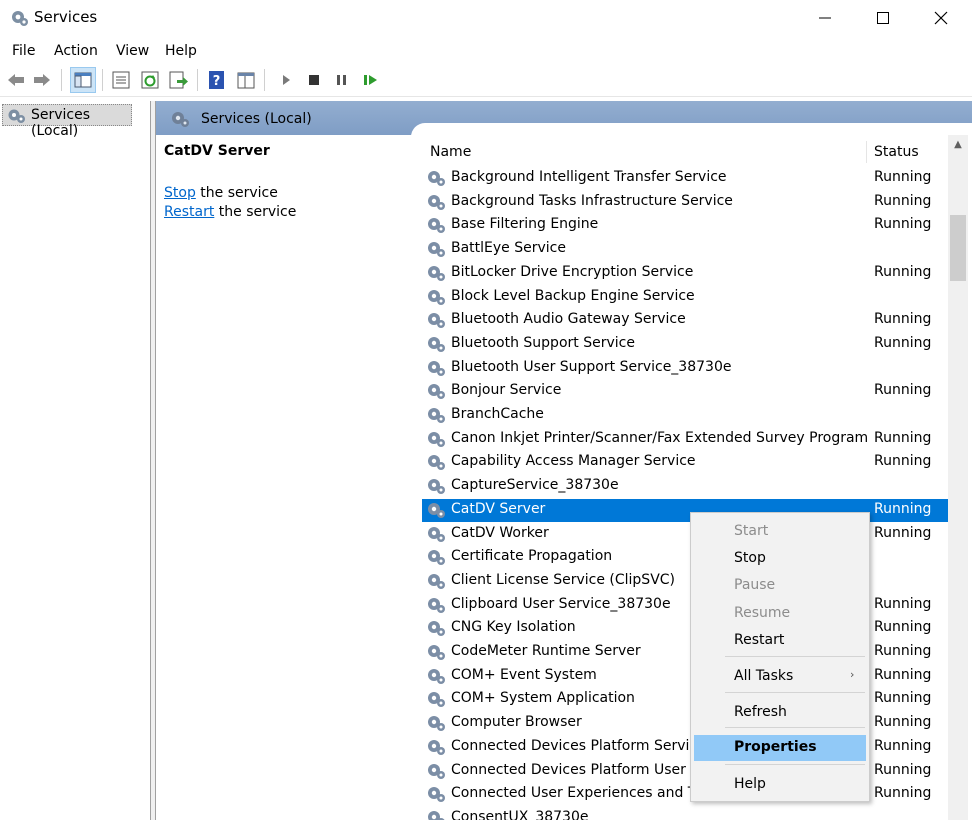 The image size is (972, 820). What do you see at coordinates (687, 249) in the screenshot?
I see `service-row: BattlEye Service` at bounding box center [687, 249].